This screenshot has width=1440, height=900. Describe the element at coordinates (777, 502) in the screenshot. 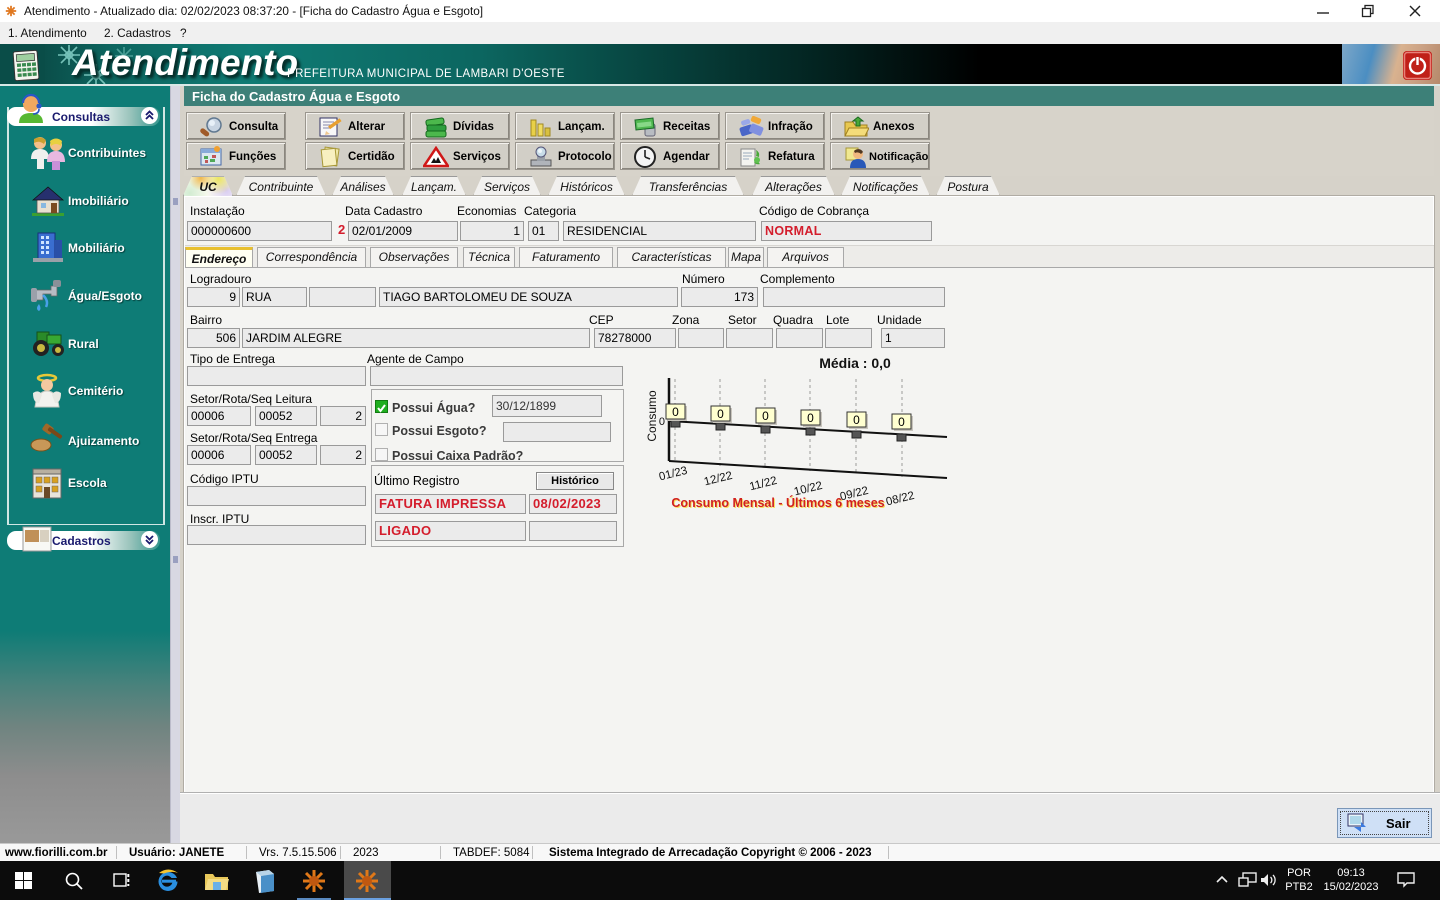

I see `svg-text:Consumo Mensal - Últimos 6 mes: Consumo Mensal - Últimos 6 meses` at that location.